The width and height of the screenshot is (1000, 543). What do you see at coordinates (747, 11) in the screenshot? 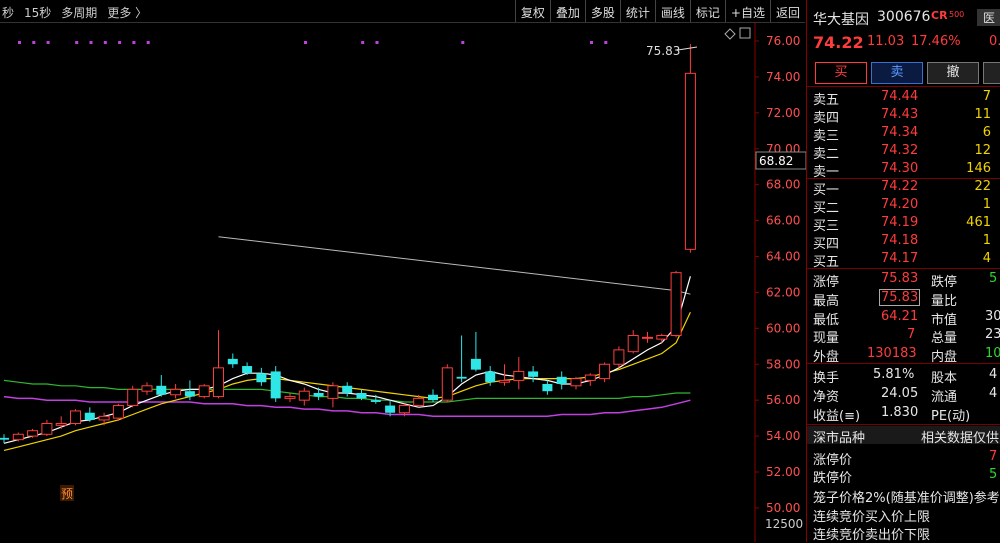
I see `add-watchlist-button: +自选` at bounding box center [747, 11].